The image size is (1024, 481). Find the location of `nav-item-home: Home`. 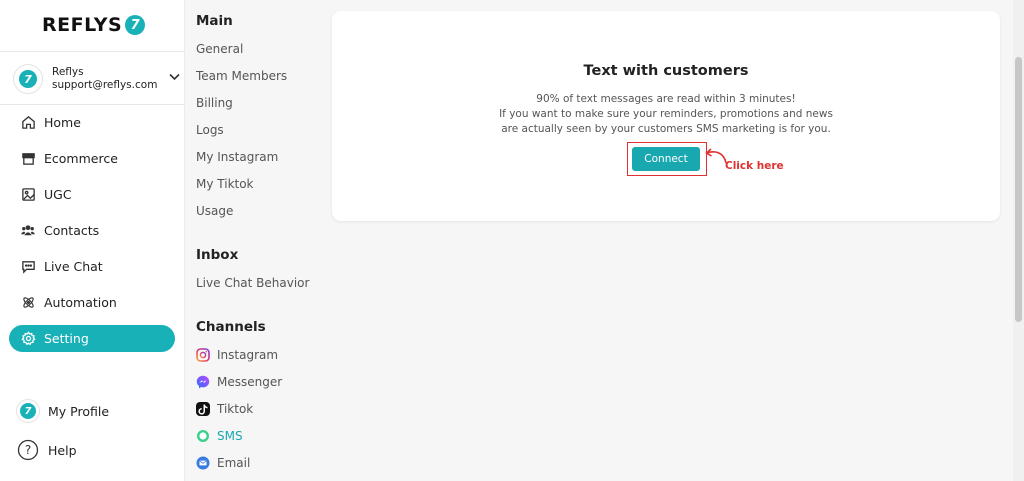

nav-item-home: Home is located at coordinates (92, 122).